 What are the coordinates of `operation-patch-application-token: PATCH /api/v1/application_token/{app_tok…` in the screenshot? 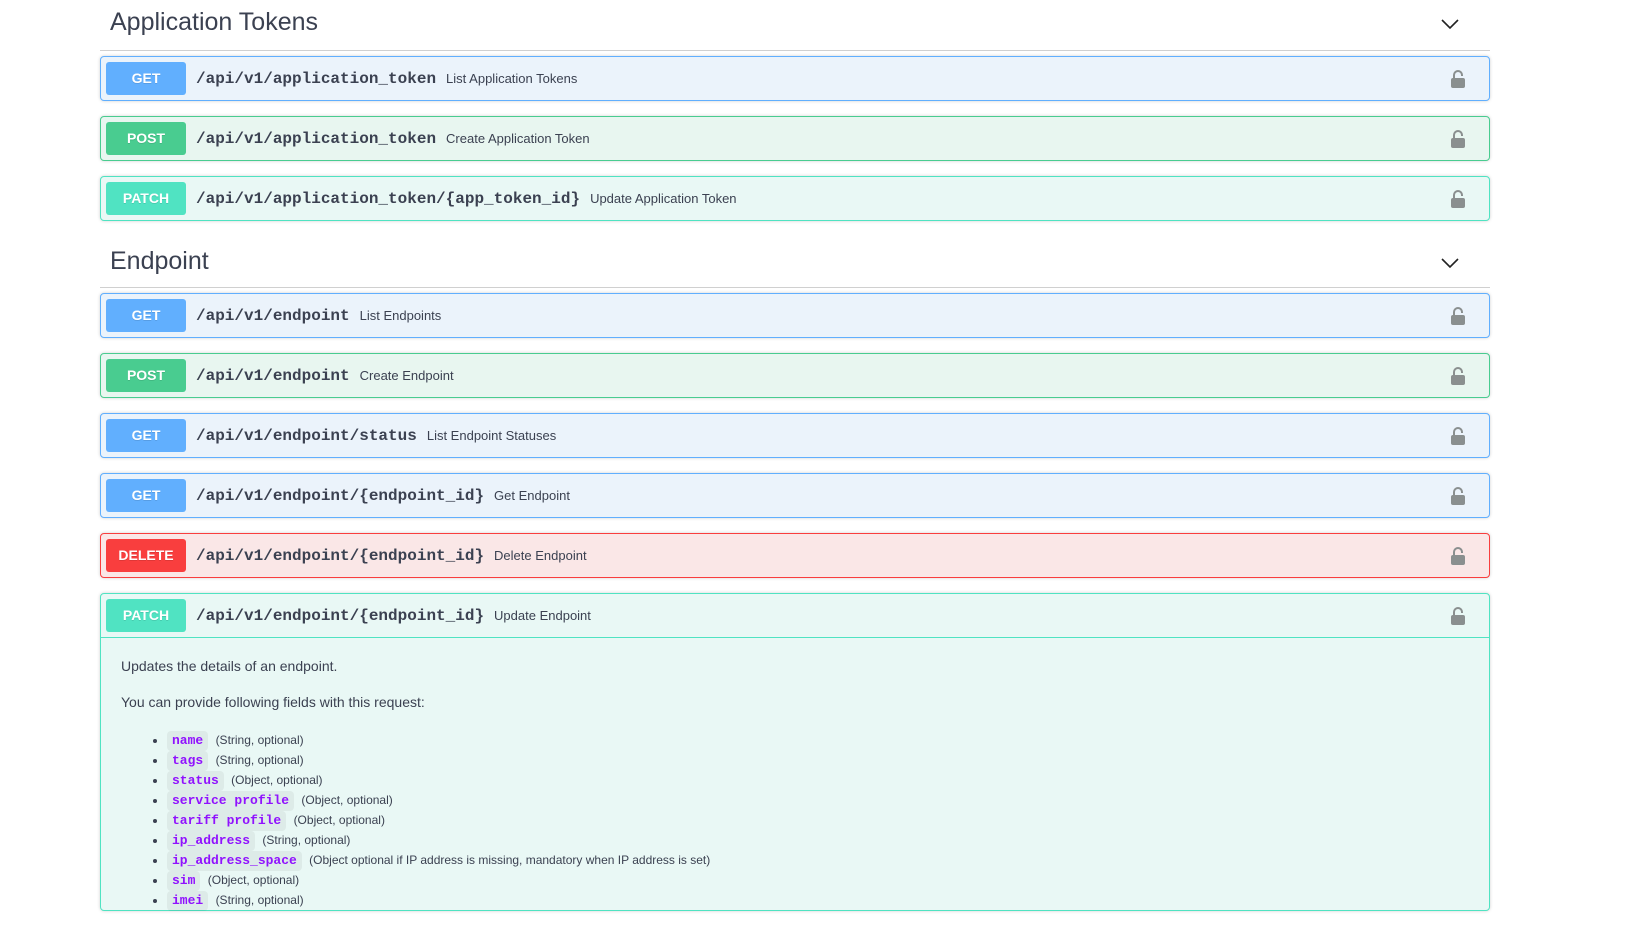 It's located at (795, 198).